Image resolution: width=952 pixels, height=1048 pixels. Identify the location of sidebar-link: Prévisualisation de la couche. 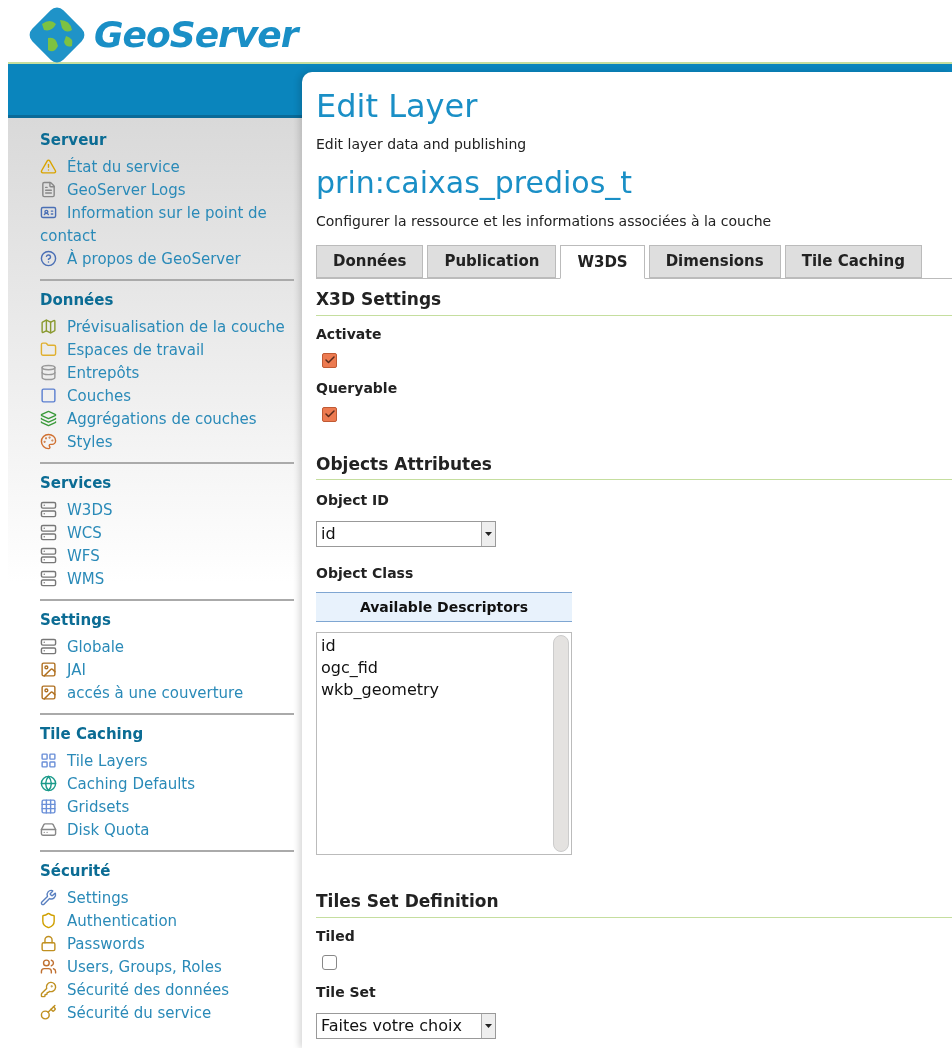
(167, 327).